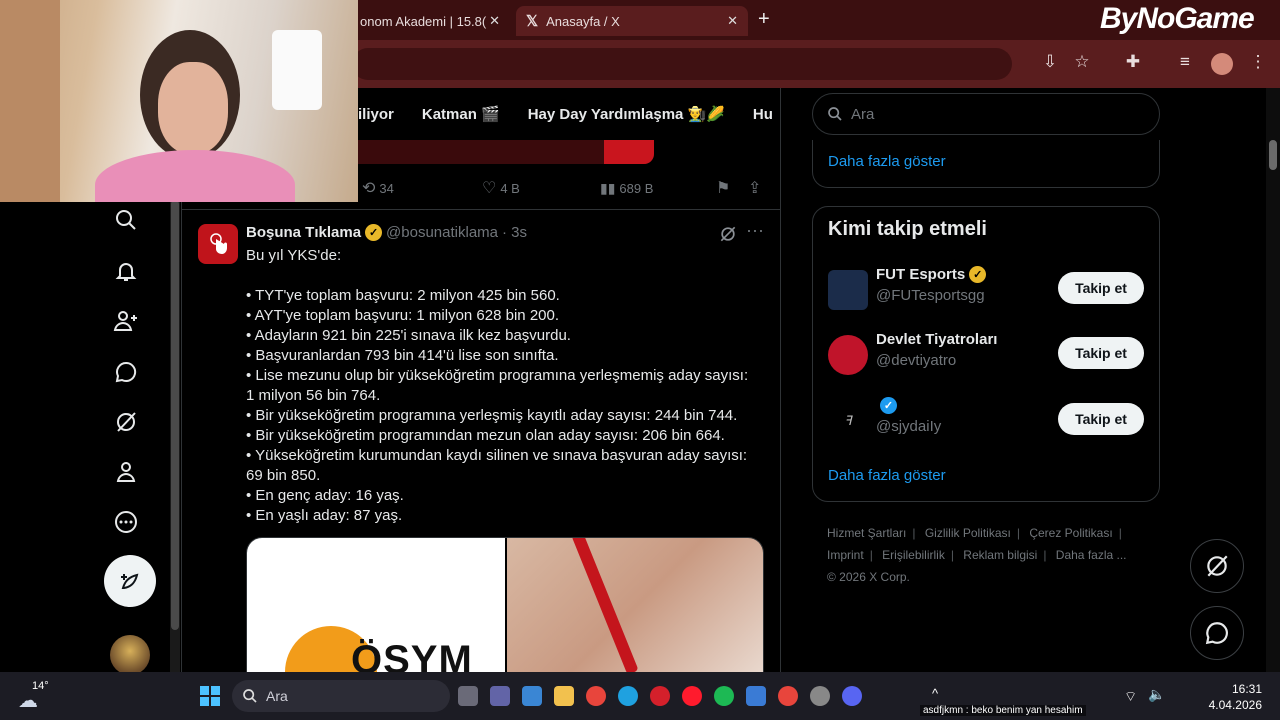  I want to click on teams-icon, so click(500, 696).